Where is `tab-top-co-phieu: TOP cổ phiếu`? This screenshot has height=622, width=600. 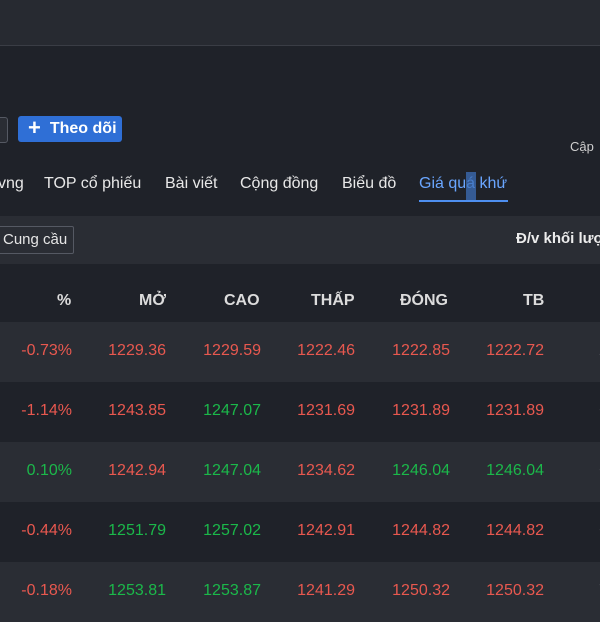 tab-top-co-phieu: TOP cổ phiếu is located at coordinates (92, 184).